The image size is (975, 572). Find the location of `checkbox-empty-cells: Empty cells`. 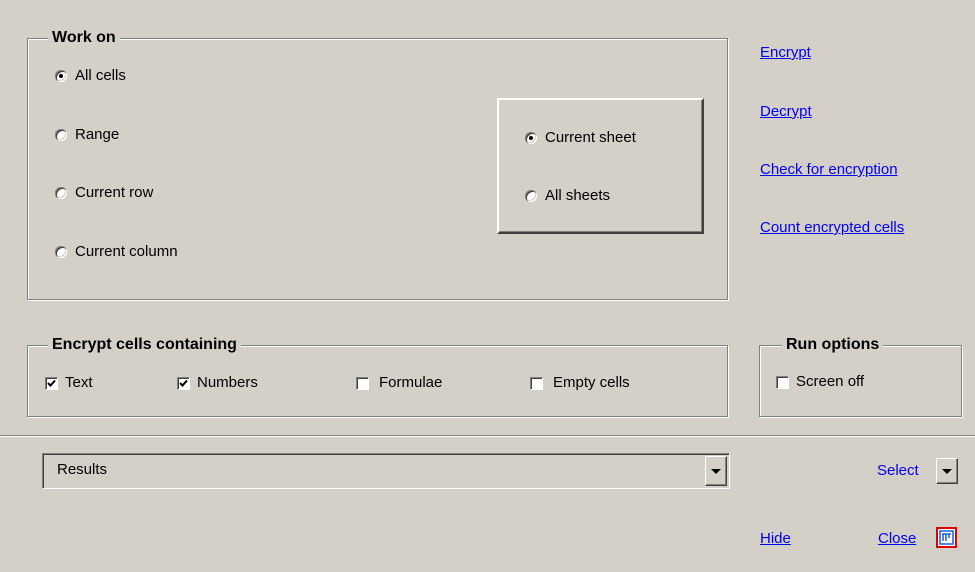

checkbox-empty-cells: Empty cells is located at coordinates (580, 383).